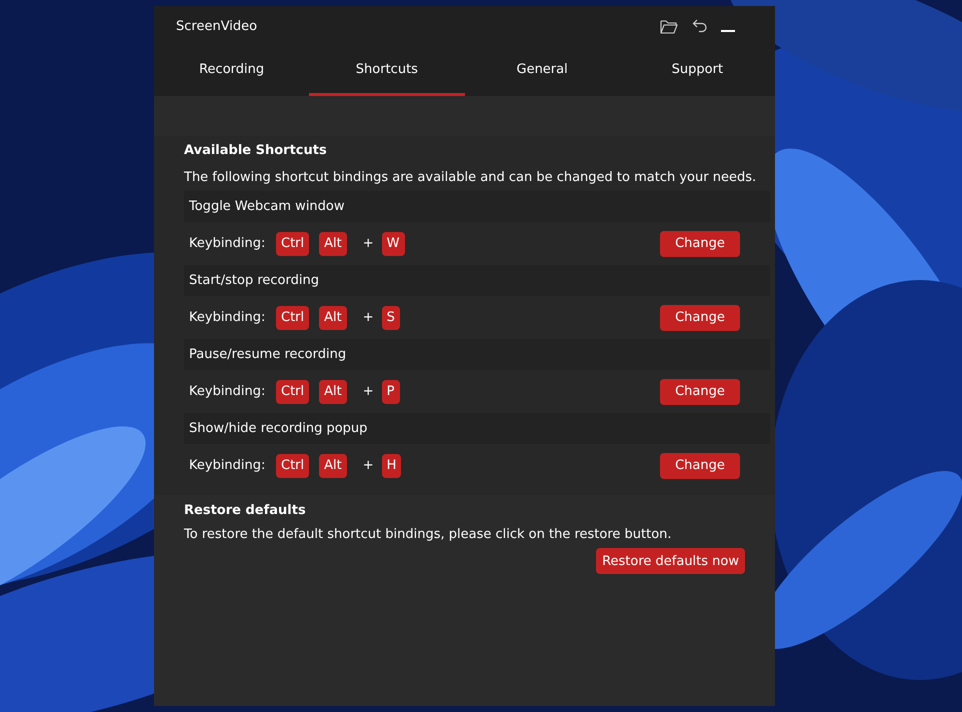  What do you see at coordinates (477, 428) in the screenshot?
I see `shortcut-name: Show/hide recording popup` at bounding box center [477, 428].